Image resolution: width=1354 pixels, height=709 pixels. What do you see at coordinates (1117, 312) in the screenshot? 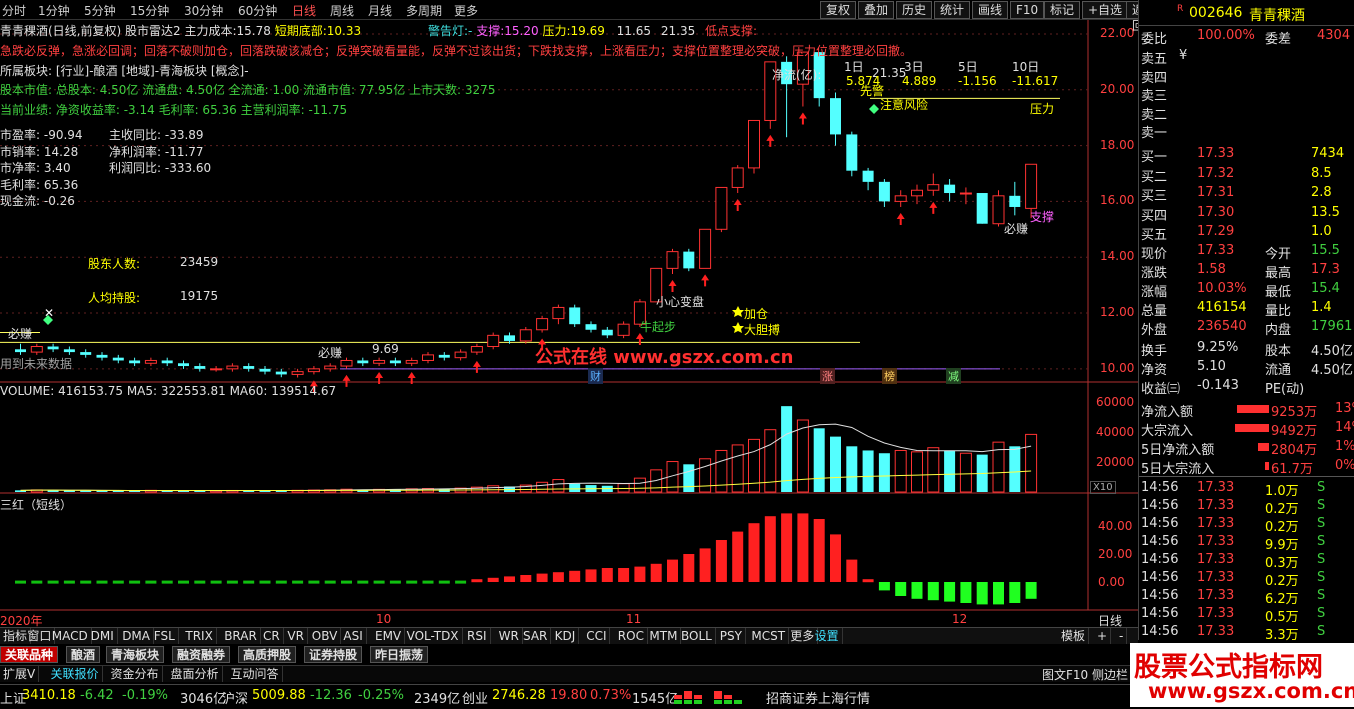
I see `price-tick: 12.00` at bounding box center [1117, 312].